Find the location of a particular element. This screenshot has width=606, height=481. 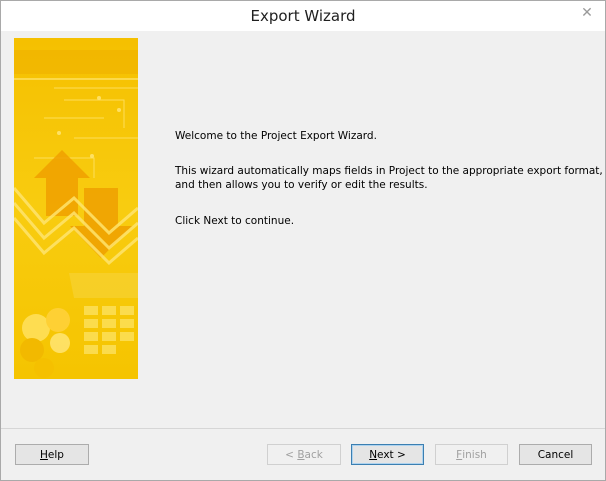

help-button: Help is located at coordinates (52, 454).